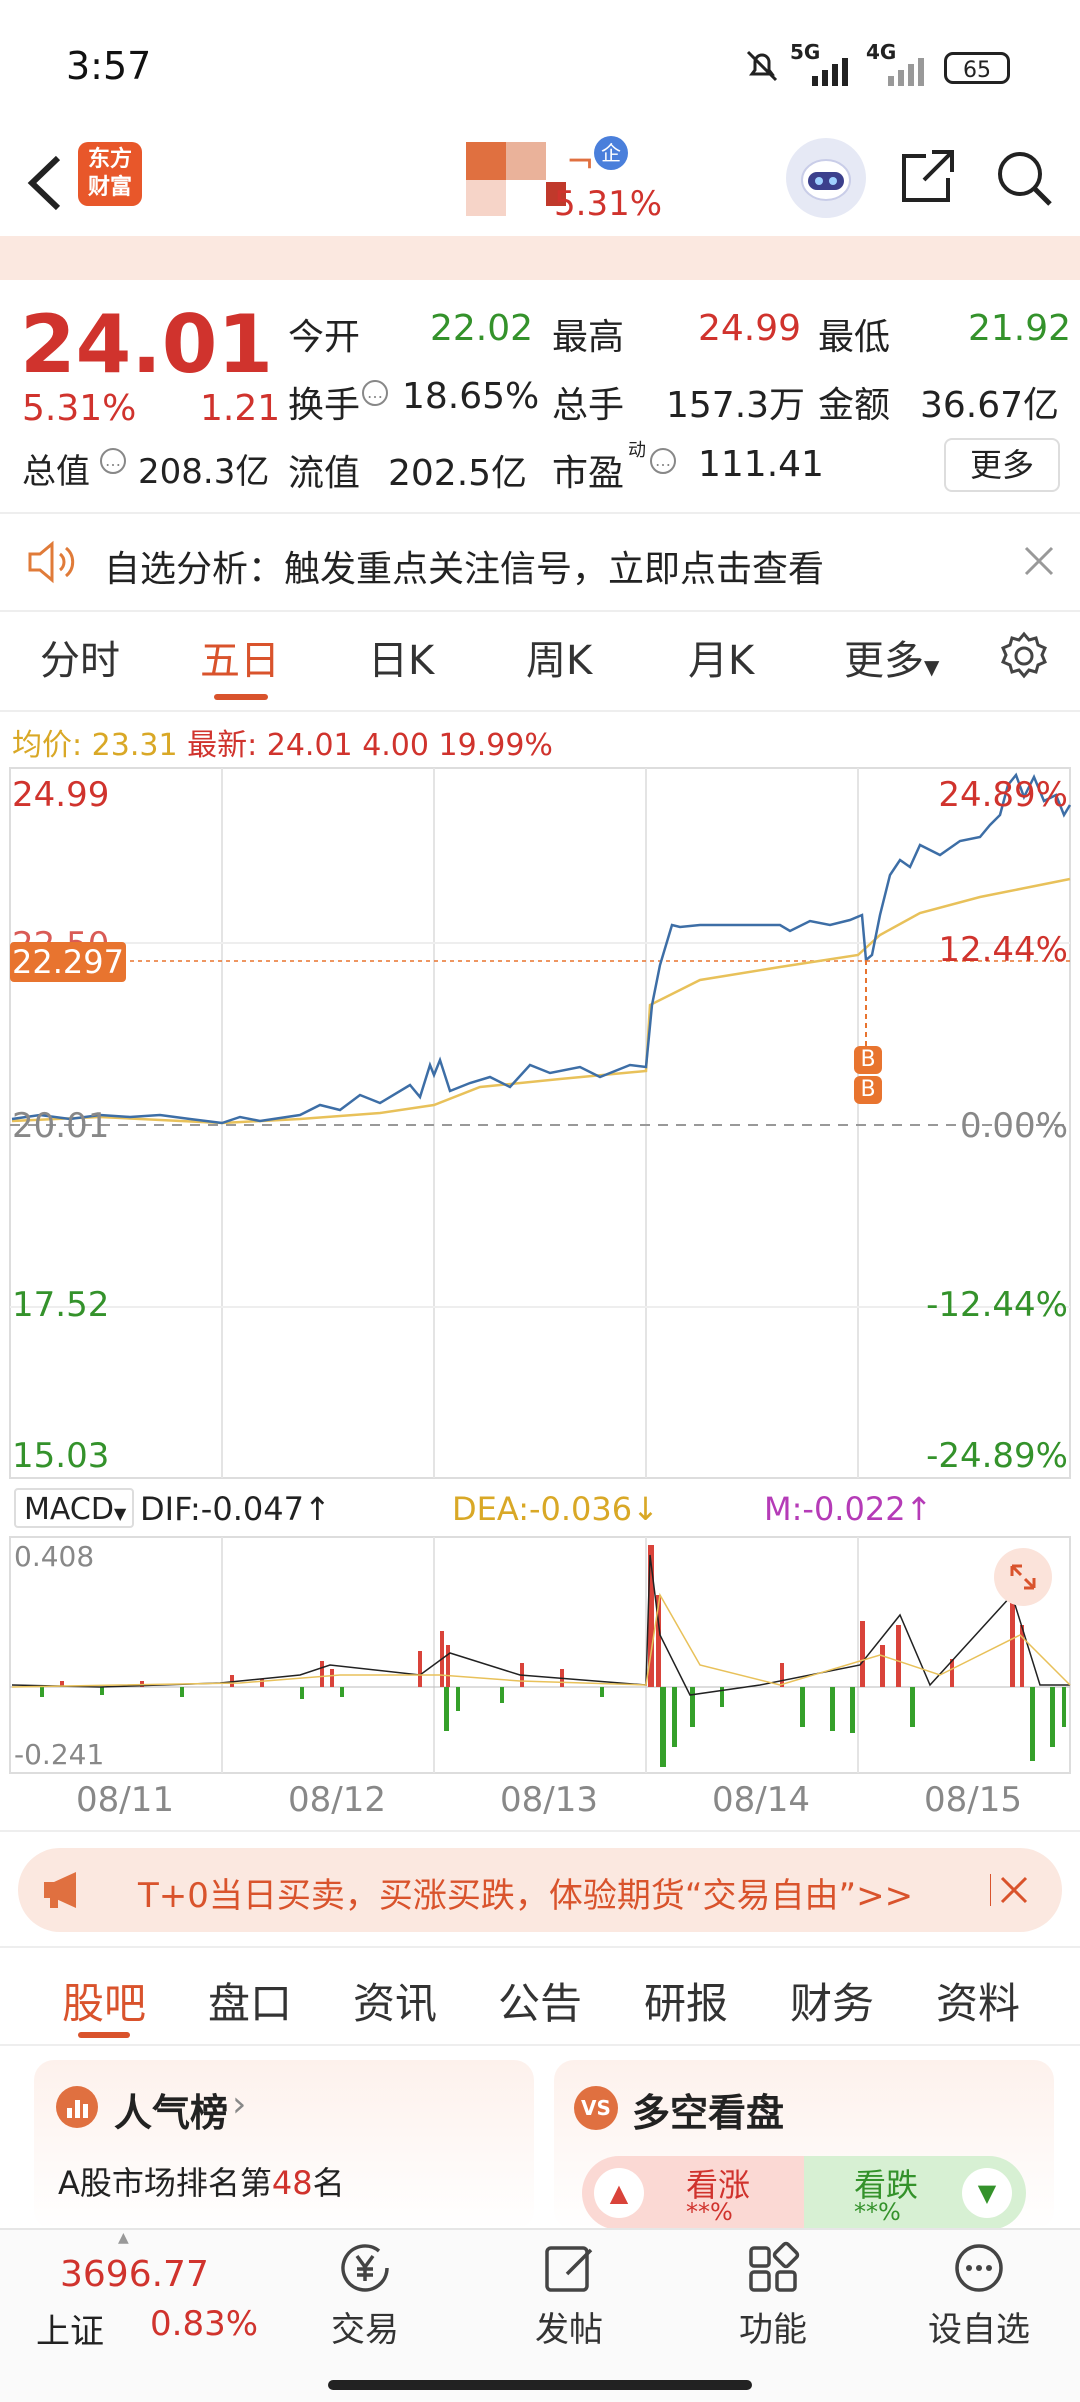  I want to click on volume-value: 157.3万, so click(736, 405).